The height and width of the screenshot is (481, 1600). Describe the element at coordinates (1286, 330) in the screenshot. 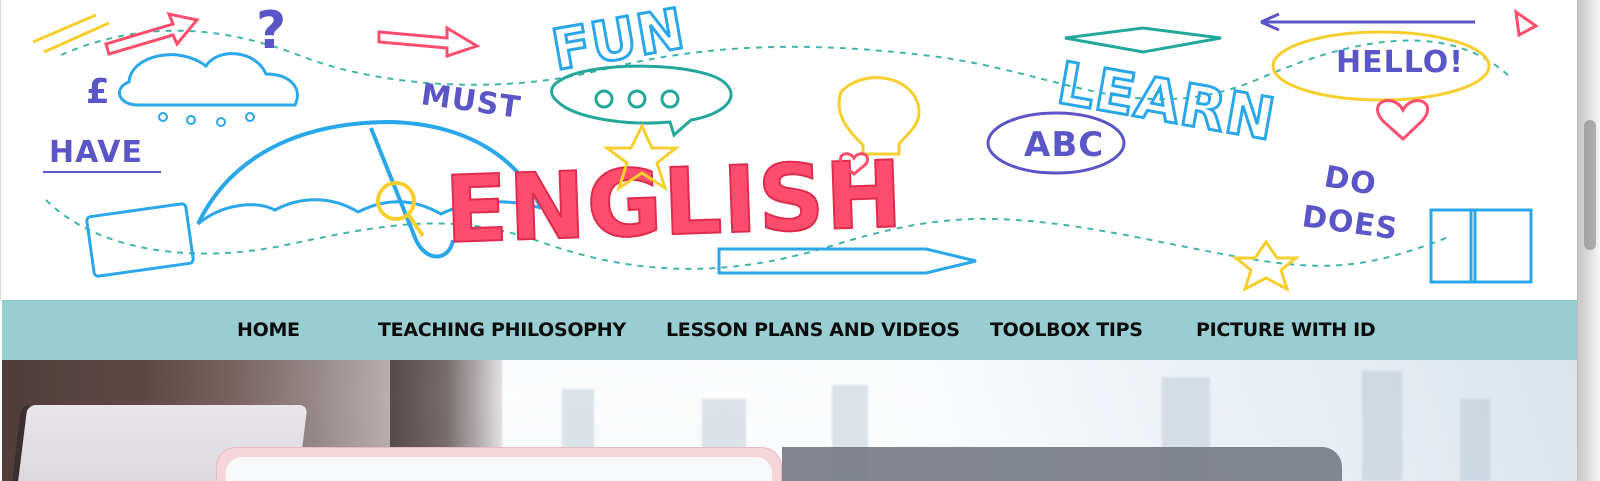

I see `nav-item-picture-with-id: PICTURE WITH ID` at that location.